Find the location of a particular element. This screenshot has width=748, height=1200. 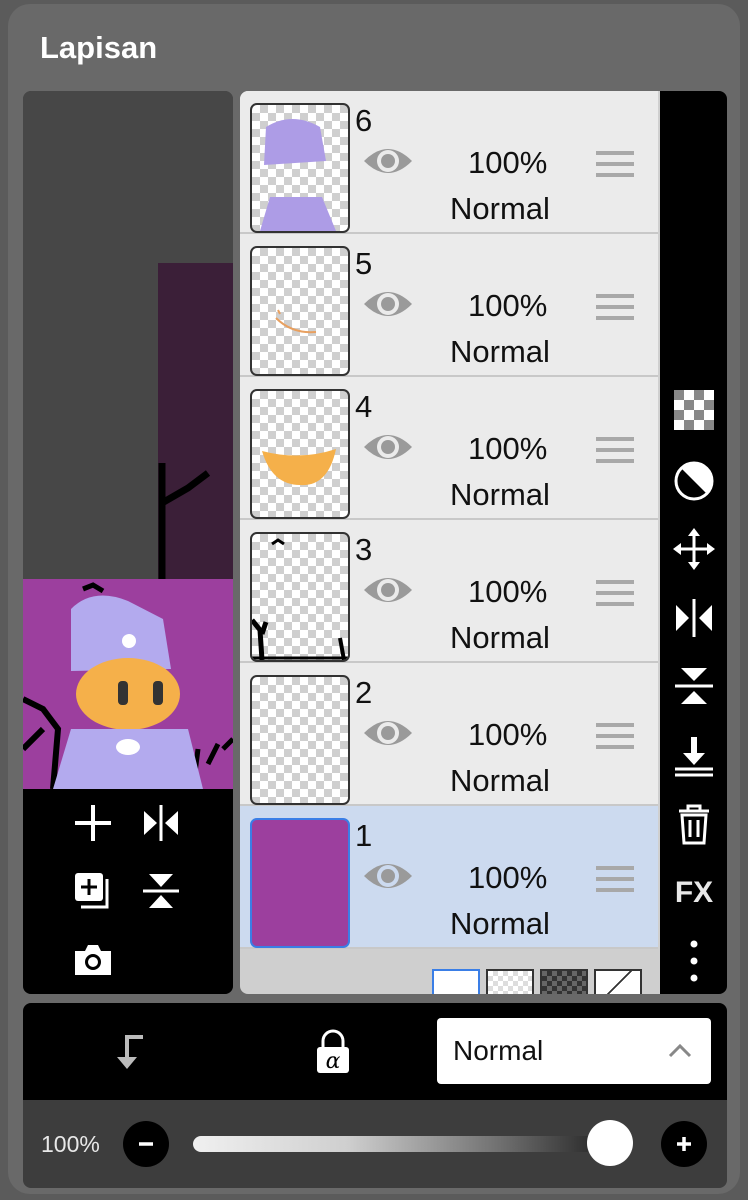

clip-arrow-icon is located at coordinates (128, 1052).